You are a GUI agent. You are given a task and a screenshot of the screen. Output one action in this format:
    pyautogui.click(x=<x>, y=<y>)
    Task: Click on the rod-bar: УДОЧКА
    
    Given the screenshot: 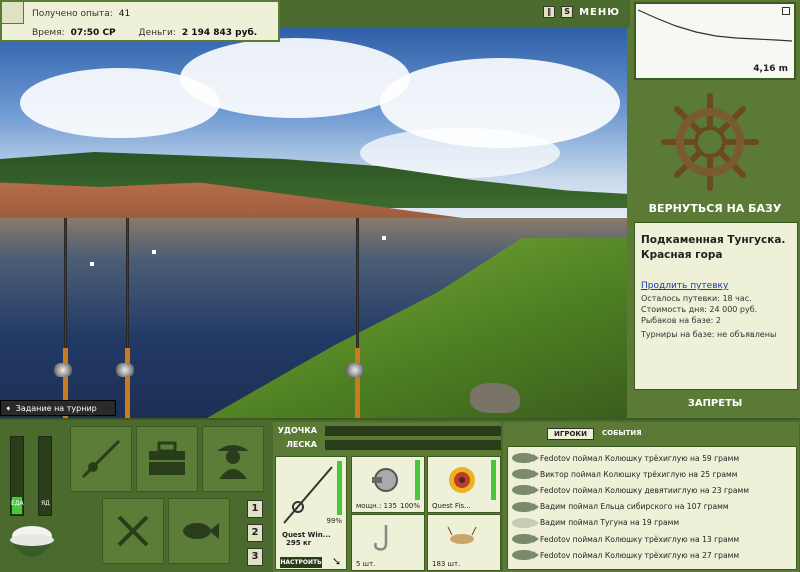 What is the action you would take?
    pyautogui.click(x=388, y=431)
    